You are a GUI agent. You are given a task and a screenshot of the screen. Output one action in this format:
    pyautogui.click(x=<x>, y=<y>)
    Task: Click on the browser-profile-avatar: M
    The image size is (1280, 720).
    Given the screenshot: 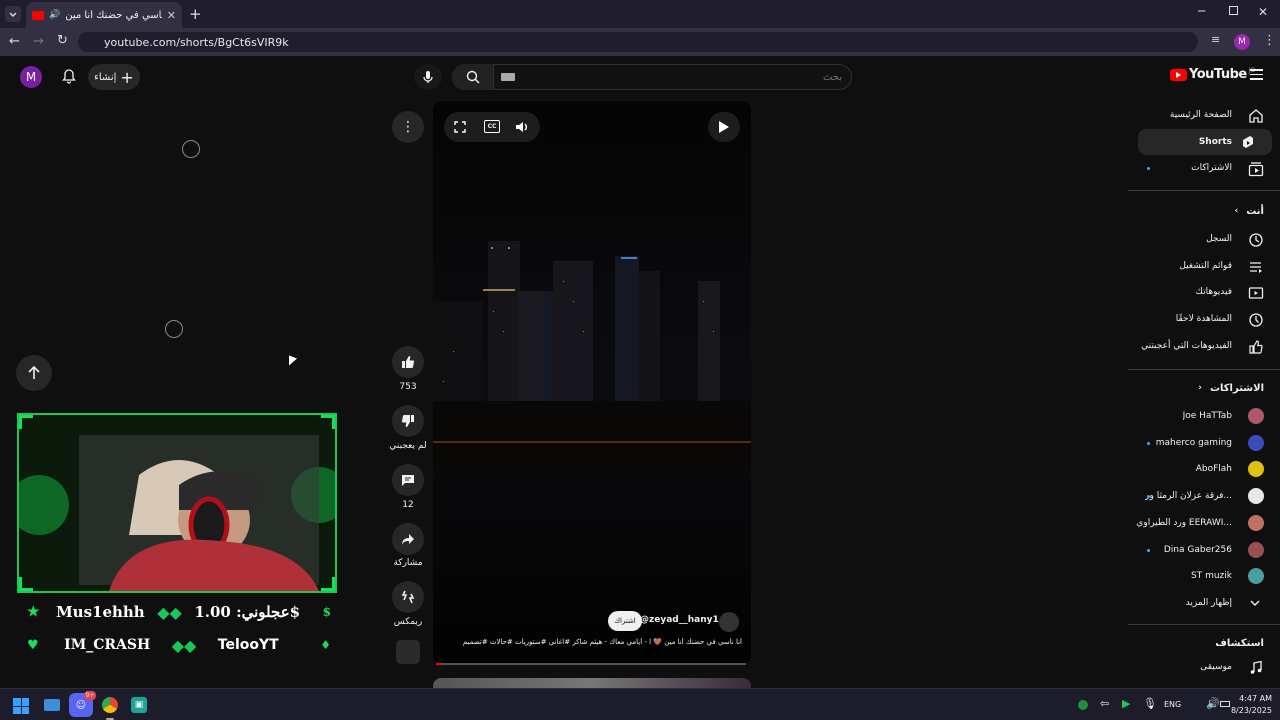 What is the action you would take?
    pyautogui.click(x=1242, y=42)
    